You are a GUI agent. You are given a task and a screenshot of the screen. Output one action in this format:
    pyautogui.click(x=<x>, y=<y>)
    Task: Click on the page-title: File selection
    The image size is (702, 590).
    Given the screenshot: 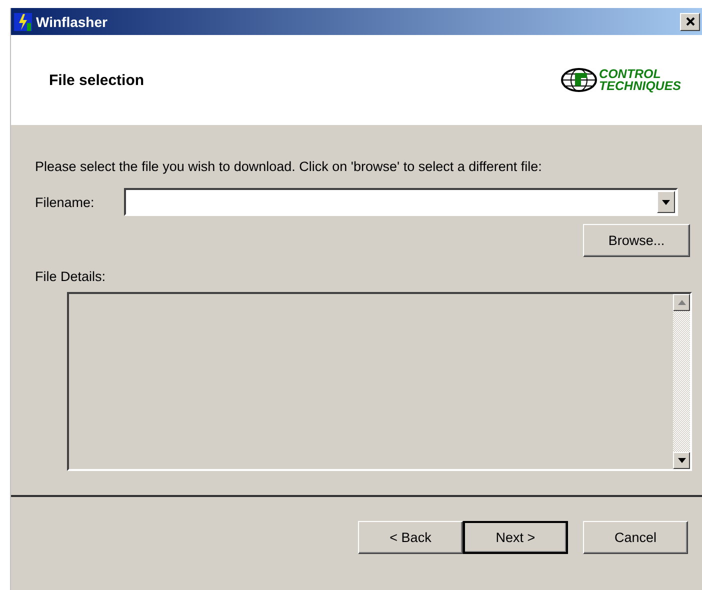 What is the action you would take?
    pyautogui.click(x=96, y=80)
    